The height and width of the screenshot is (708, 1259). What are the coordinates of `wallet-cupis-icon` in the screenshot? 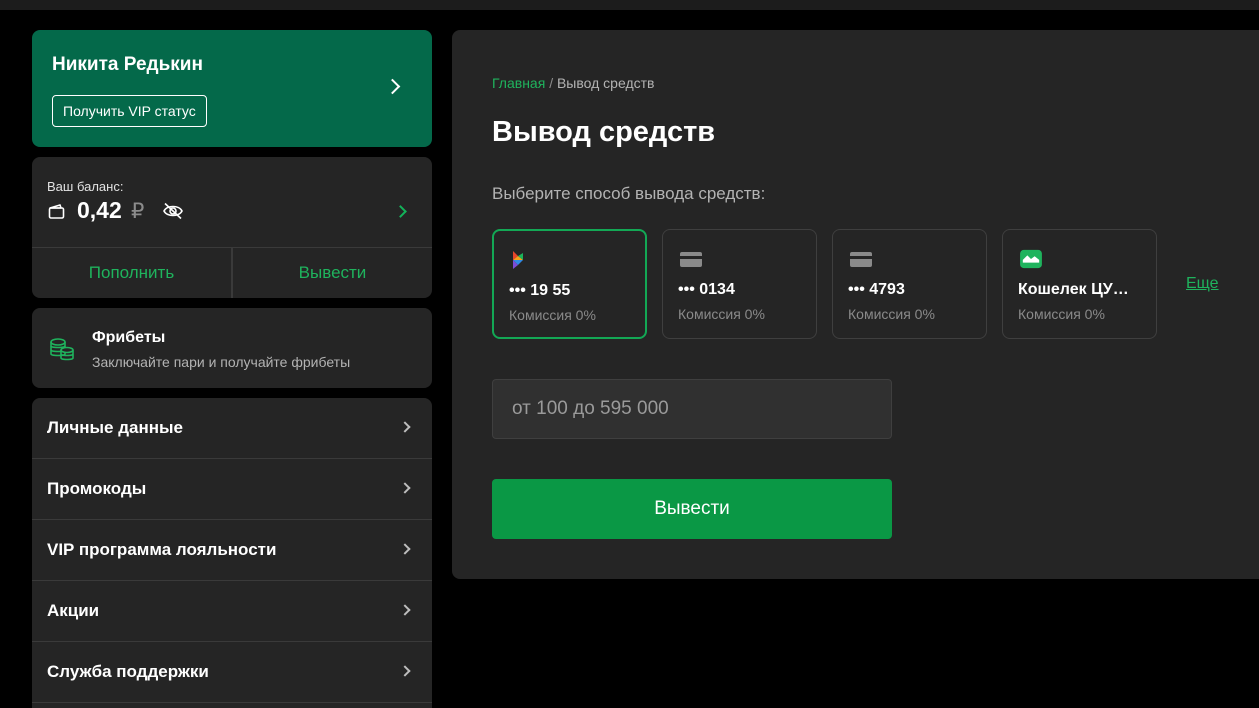 It's located at (1031, 259).